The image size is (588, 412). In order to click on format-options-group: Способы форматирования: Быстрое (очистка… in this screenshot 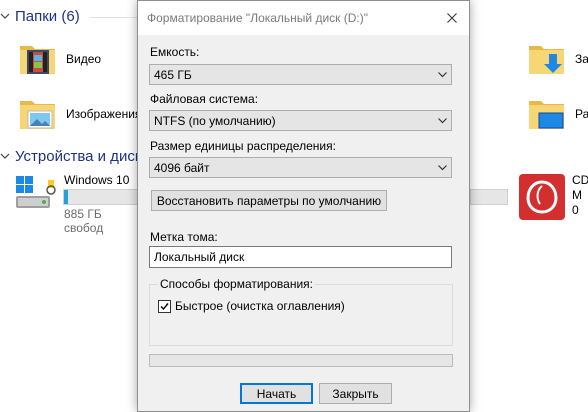, I will do `click(301, 311)`.